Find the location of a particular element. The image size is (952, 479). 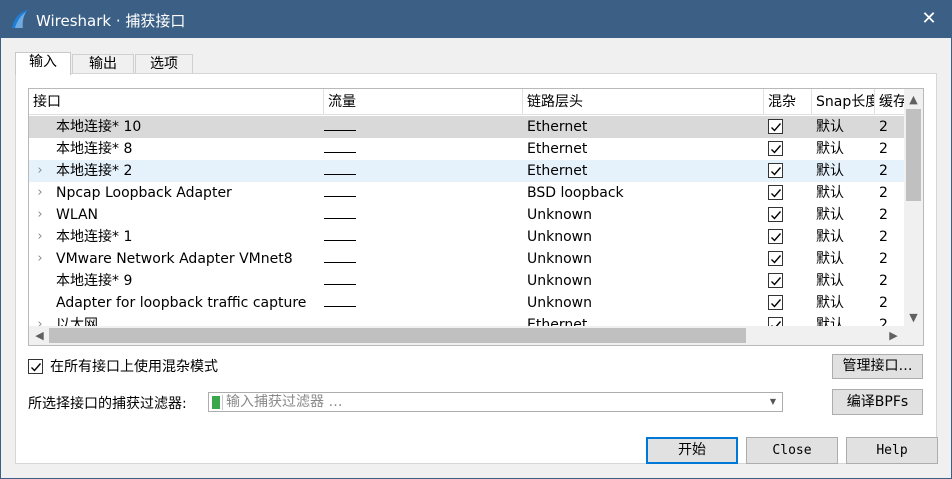

column-header-interface: 接口 is located at coordinates (176, 102).